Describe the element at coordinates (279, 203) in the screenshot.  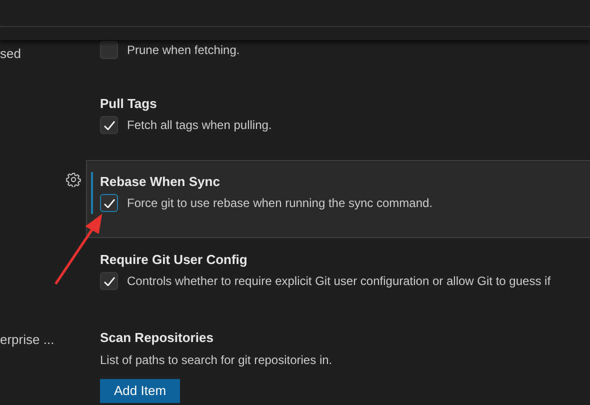
I see `setting-description: Force git to use rebase when running the sync command.` at that location.